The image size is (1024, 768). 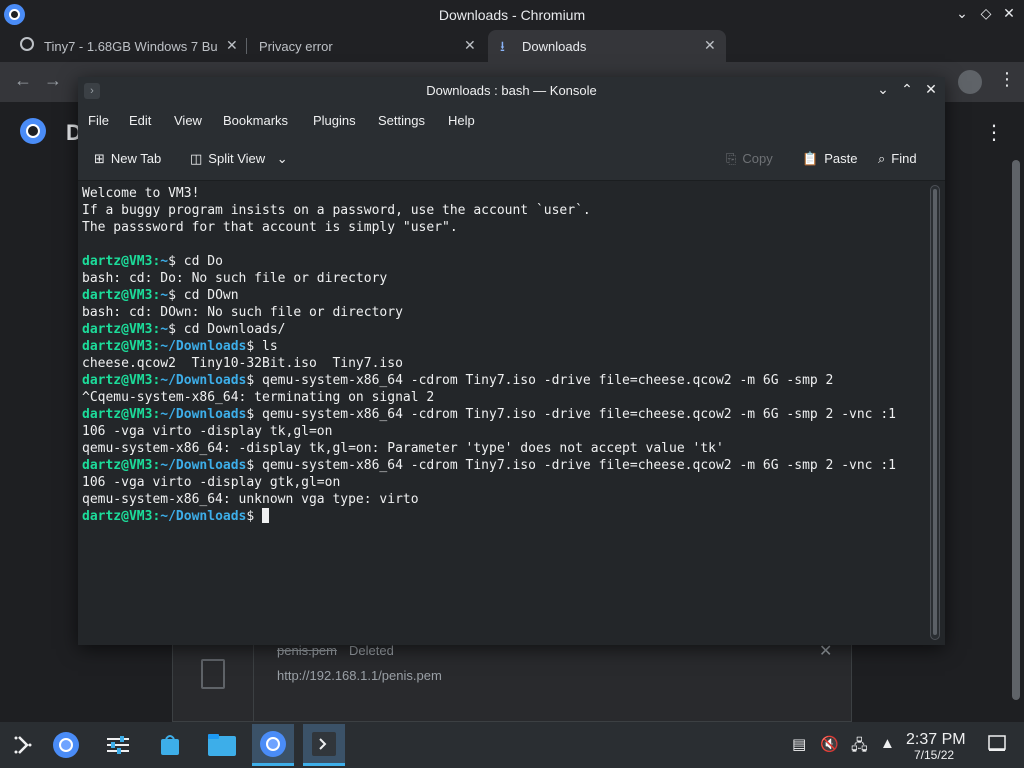 What do you see at coordinates (859, 747) in the screenshot?
I see `network-icon: 🖧` at bounding box center [859, 747].